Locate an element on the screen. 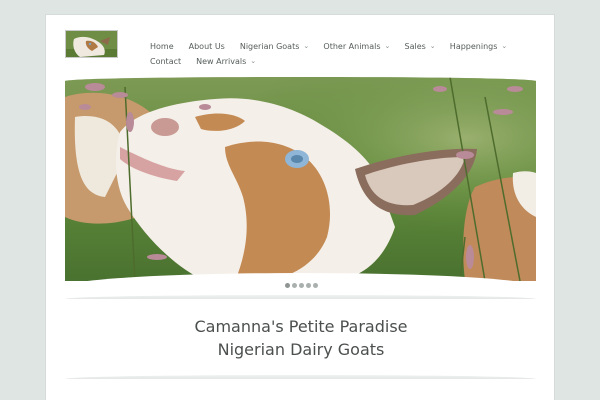  nav-item-contact: Contact is located at coordinates (165, 61).